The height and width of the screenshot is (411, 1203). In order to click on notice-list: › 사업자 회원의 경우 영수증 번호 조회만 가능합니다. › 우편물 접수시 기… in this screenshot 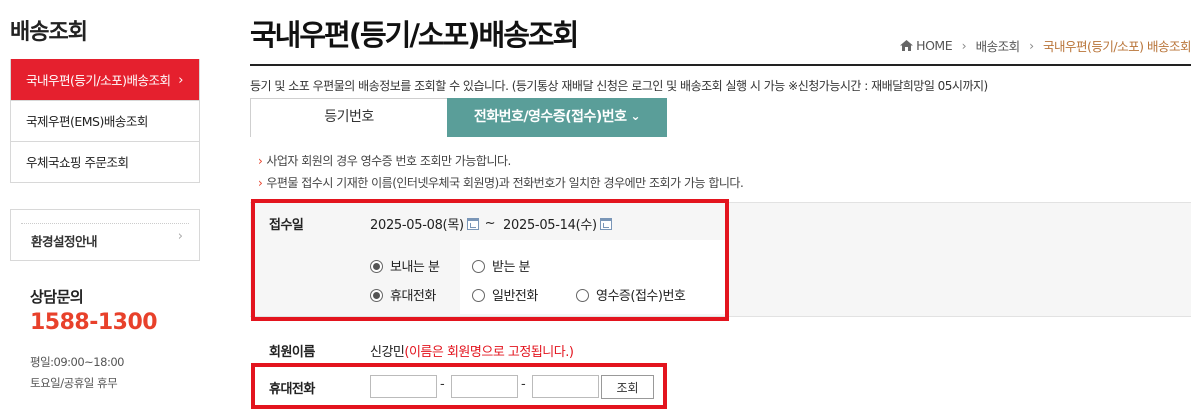, I will do `click(501, 172)`.